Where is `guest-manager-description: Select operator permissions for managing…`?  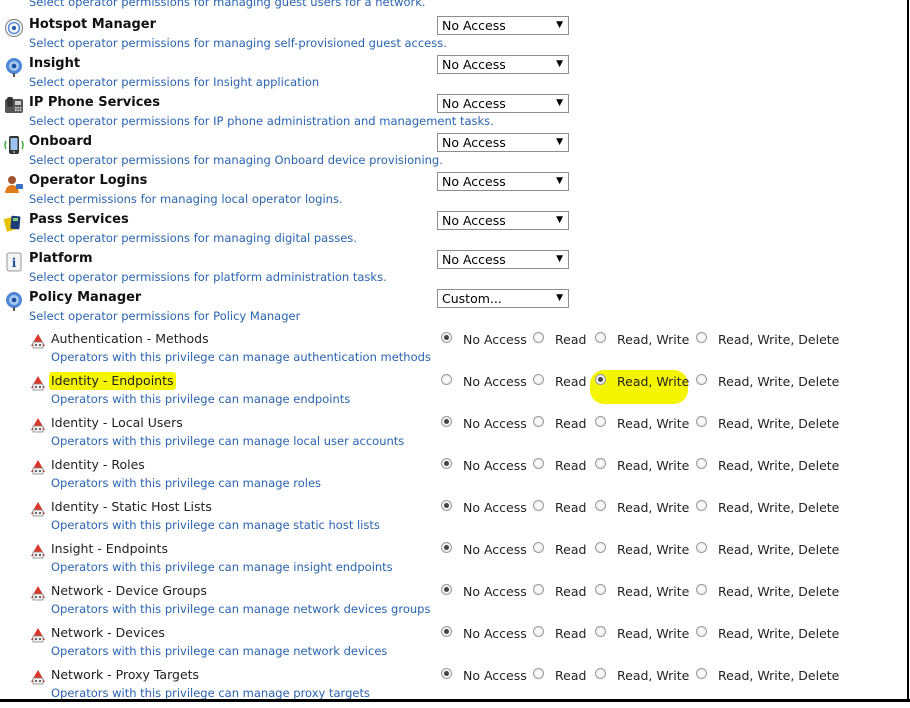 guest-manager-description: Select operator permissions for managing… is located at coordinates (227, 4).